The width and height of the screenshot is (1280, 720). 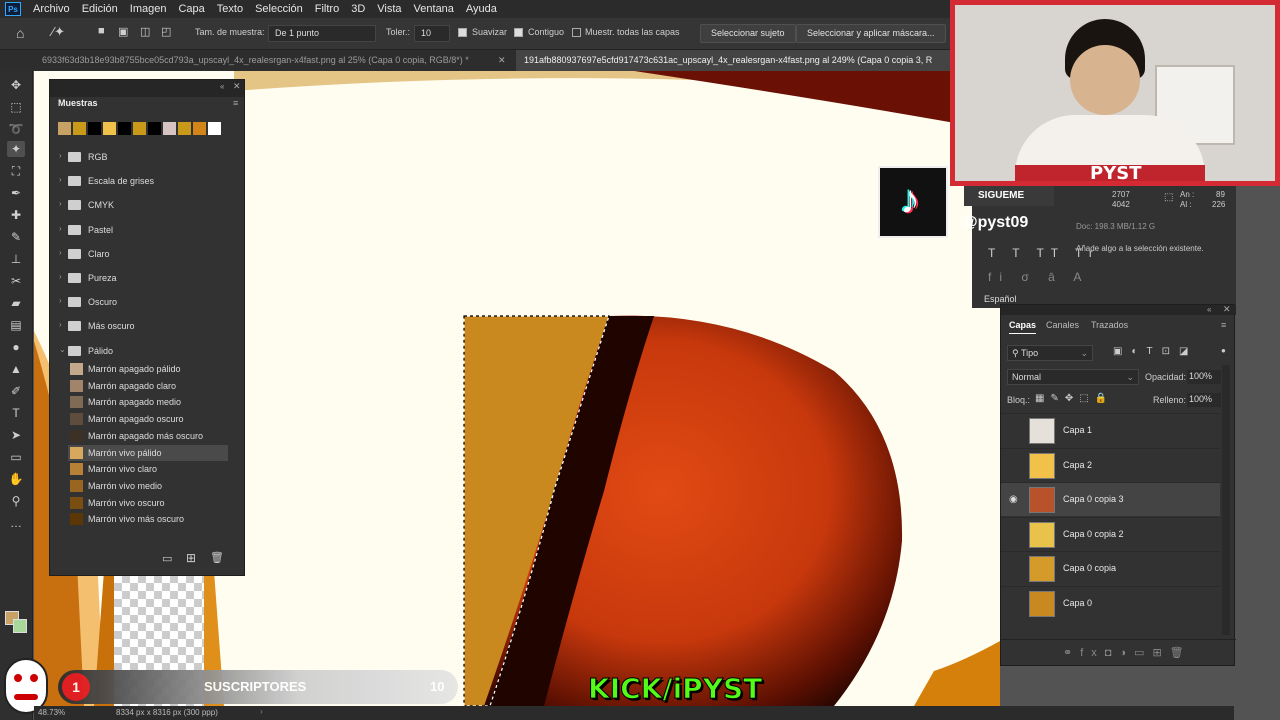 What do you see at coordinates (1073, 377) in the screenshot?
I see `blend-mode-select: Normal ⌄` at bounding box center [1073, 377].